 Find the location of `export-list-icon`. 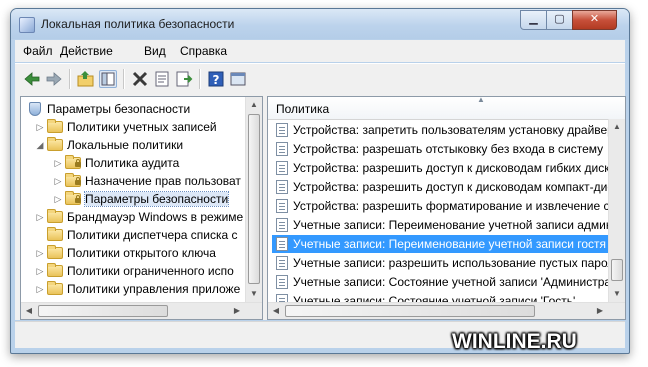

export-list-icon is located at coordinates (184, 79).